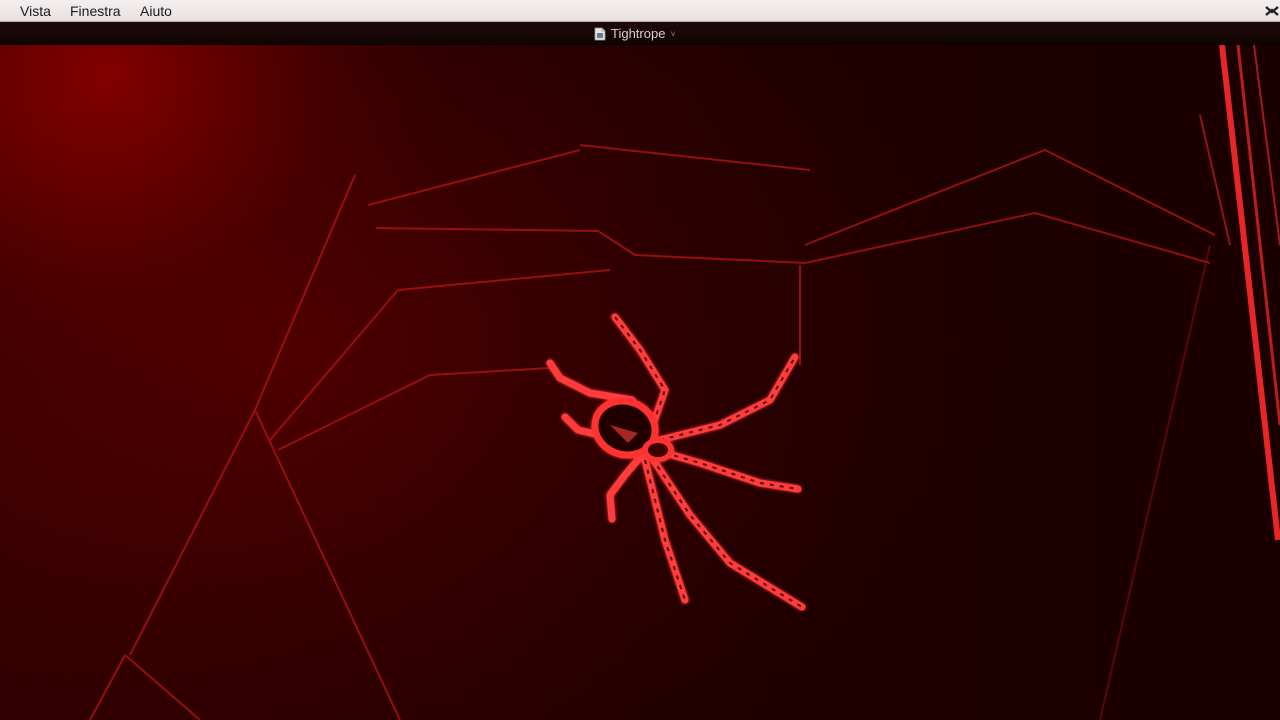 The image size is (1280, 720). I want to click on window-title-group: Tightrope ˅, so click(635, 34).